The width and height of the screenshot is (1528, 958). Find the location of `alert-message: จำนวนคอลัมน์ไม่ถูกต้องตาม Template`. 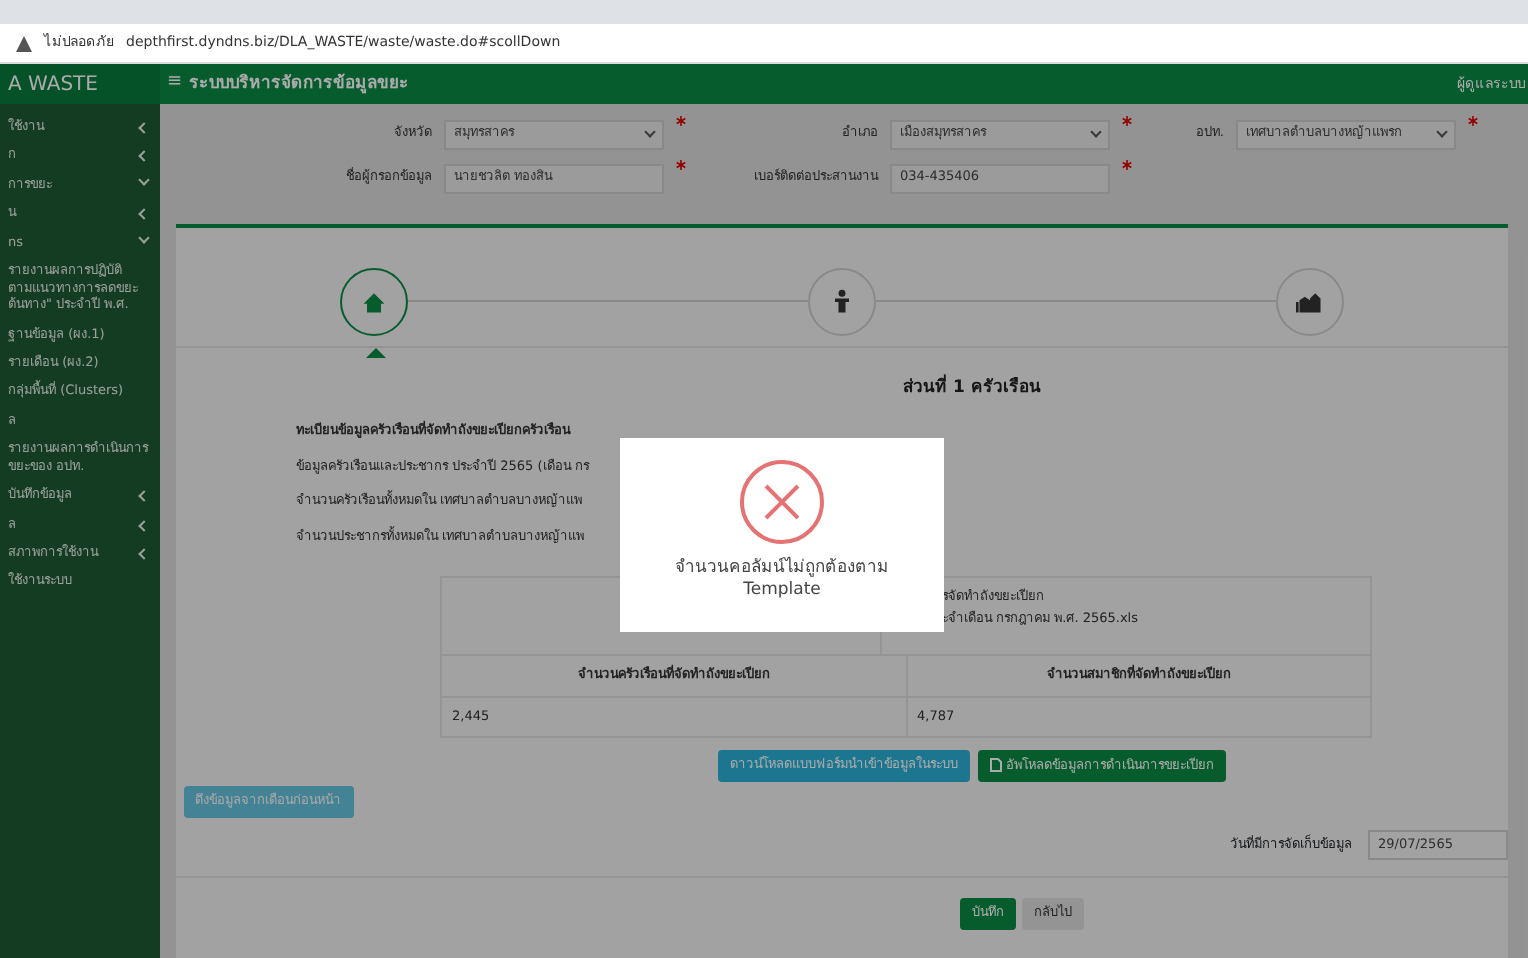

alert-message: จำนวนคอลัมน์ไม่ถูกต้องตาม Template is located at coordinates (782, 579).